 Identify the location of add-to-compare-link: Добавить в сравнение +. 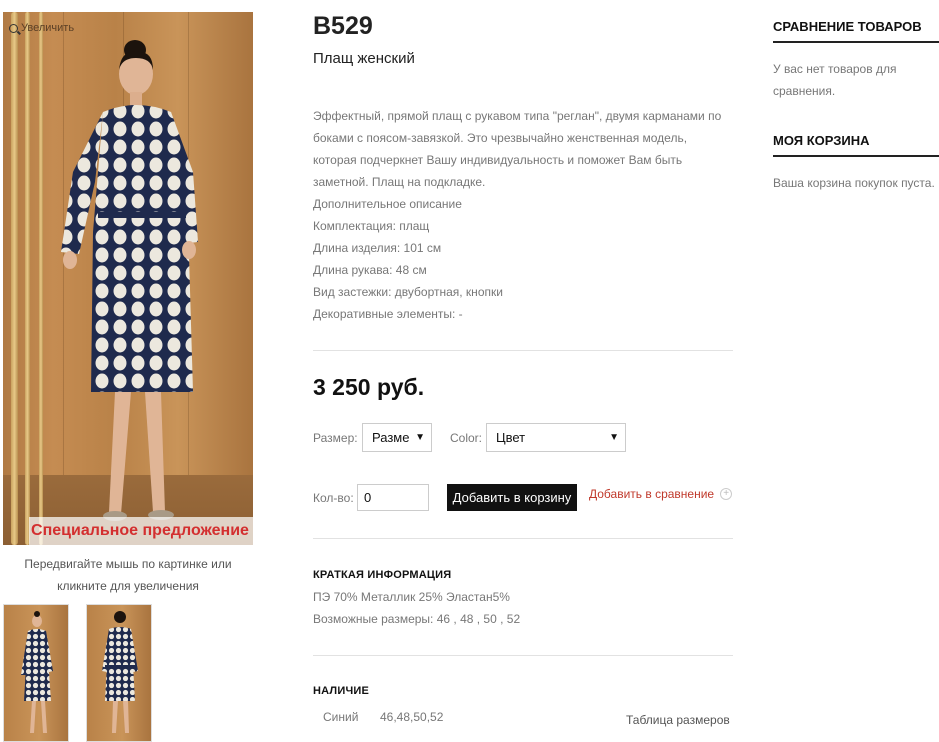
(661, 494).